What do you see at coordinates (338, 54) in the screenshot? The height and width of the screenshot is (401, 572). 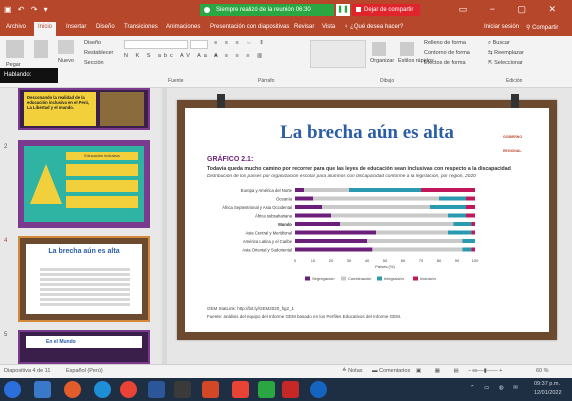 I see `shapes-gallery` at bounding box center [338, 54].